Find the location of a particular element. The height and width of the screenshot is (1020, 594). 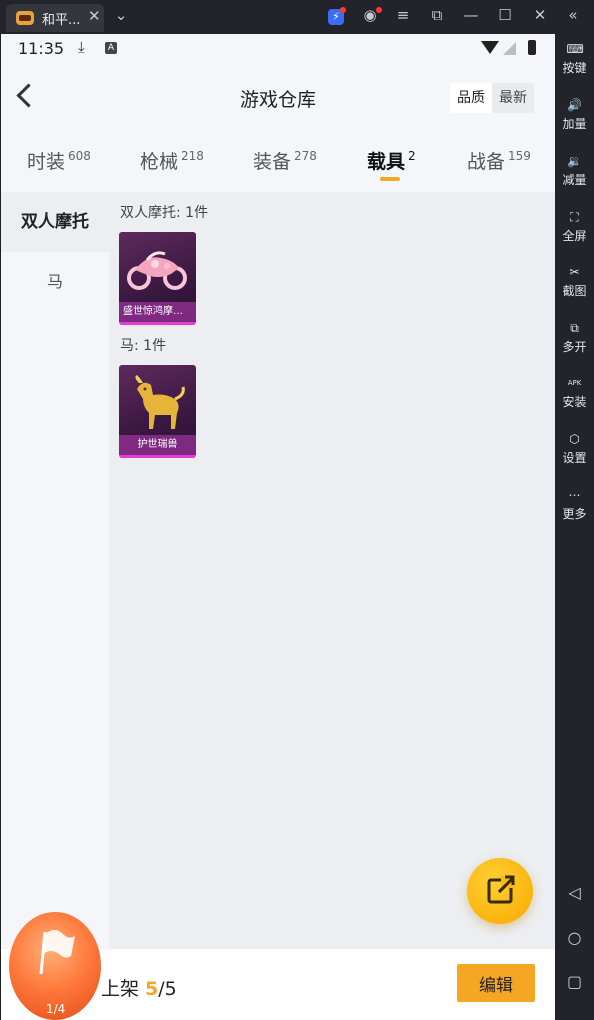

sidebar-label: 安装 is located at coordinates (574, 402).